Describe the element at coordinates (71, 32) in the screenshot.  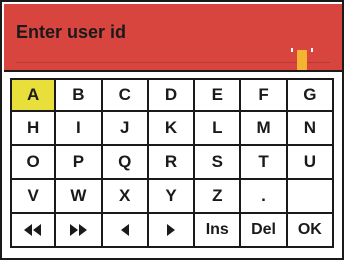
I see `prompt-title: Enter user id` at that location.